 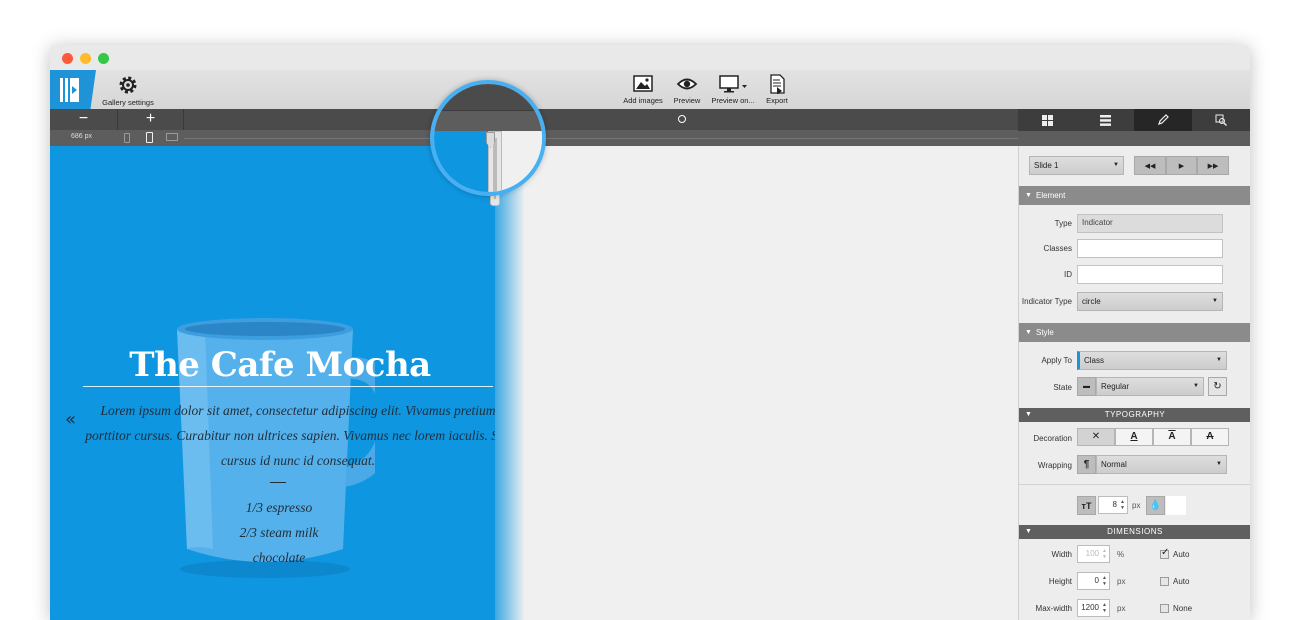 What do you see at coordinates (1164, 608) in the screenshot?
I see `max-width-none-checkbox` at bounding box center [1164, 608].